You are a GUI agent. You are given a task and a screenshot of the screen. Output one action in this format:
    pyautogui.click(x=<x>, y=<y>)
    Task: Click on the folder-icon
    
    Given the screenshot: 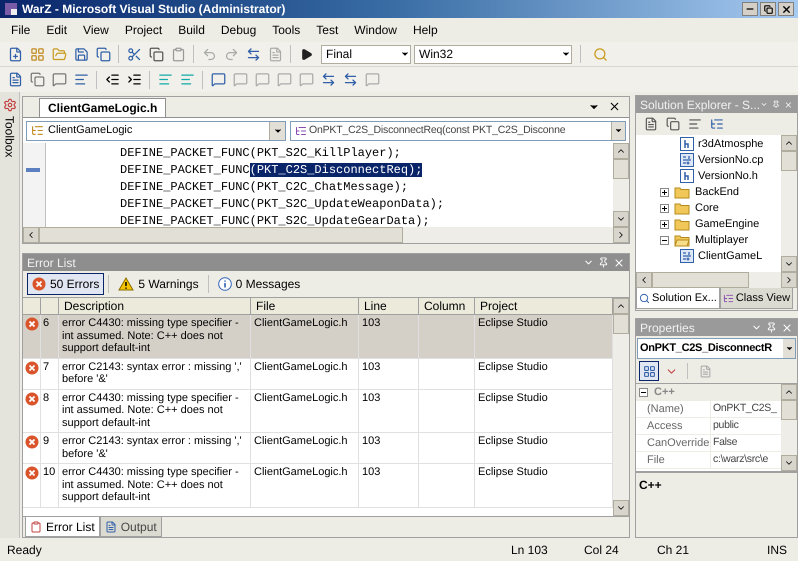 What is the action you would take?
    pyautogui.click(x=682, y=192)
    